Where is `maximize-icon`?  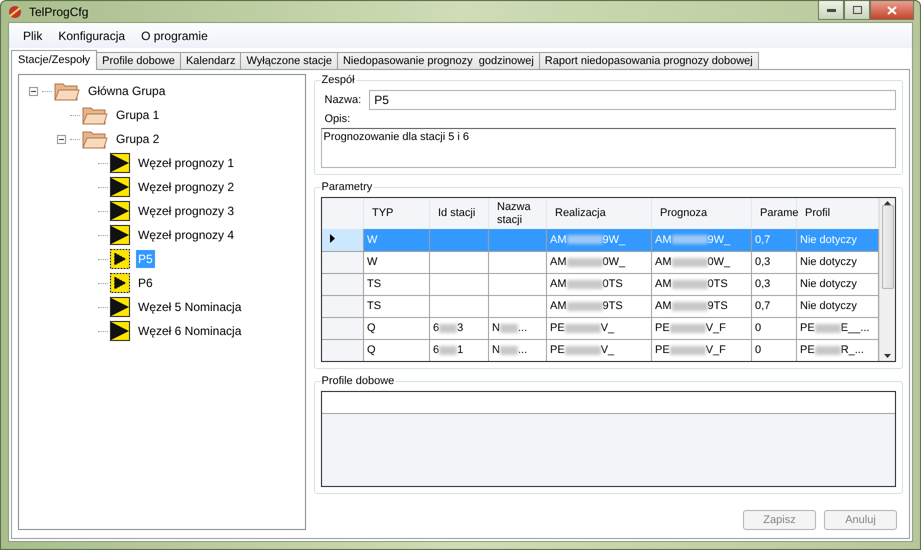 maximize-icon is located at coordinates (857, 10).